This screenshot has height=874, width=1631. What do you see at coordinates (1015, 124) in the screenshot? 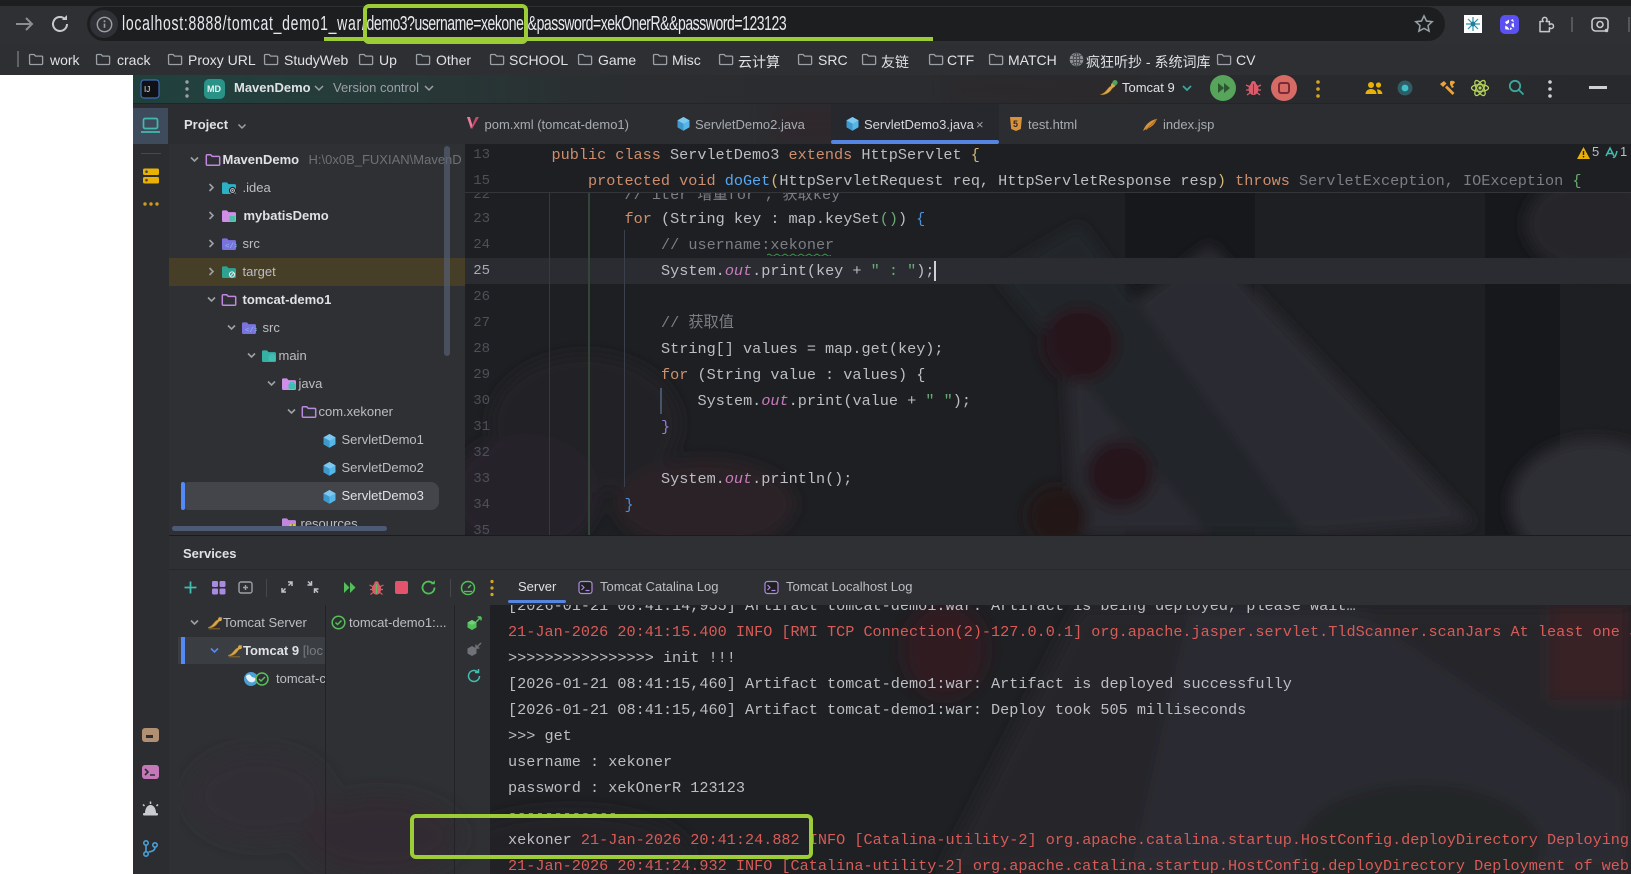
I see `svg-text: 5` at bounding box center [1015, 124].